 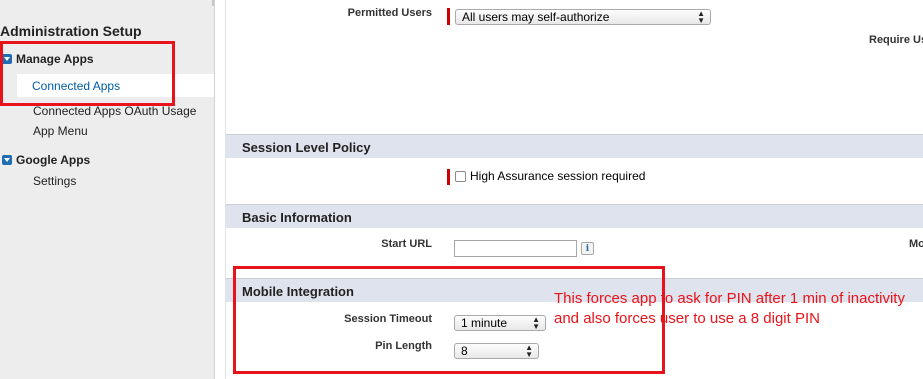 I want to click on select-arrows-icon: ▲ ▼, so click(x=701, y=17).